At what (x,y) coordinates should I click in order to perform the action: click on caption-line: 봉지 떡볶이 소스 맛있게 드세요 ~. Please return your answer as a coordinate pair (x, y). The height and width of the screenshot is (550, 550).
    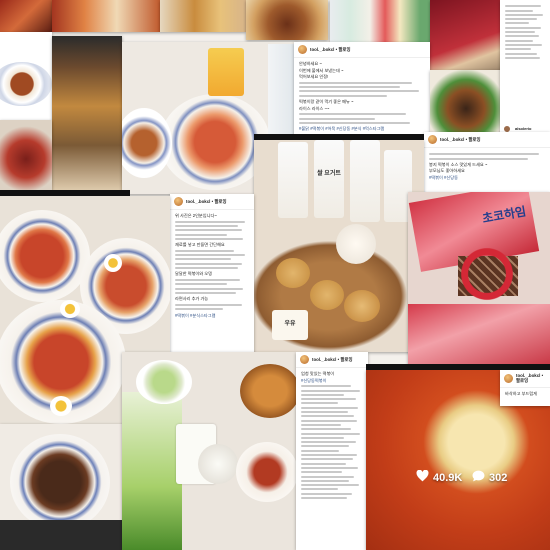
    Looking at the image, I should click on (458, 164).